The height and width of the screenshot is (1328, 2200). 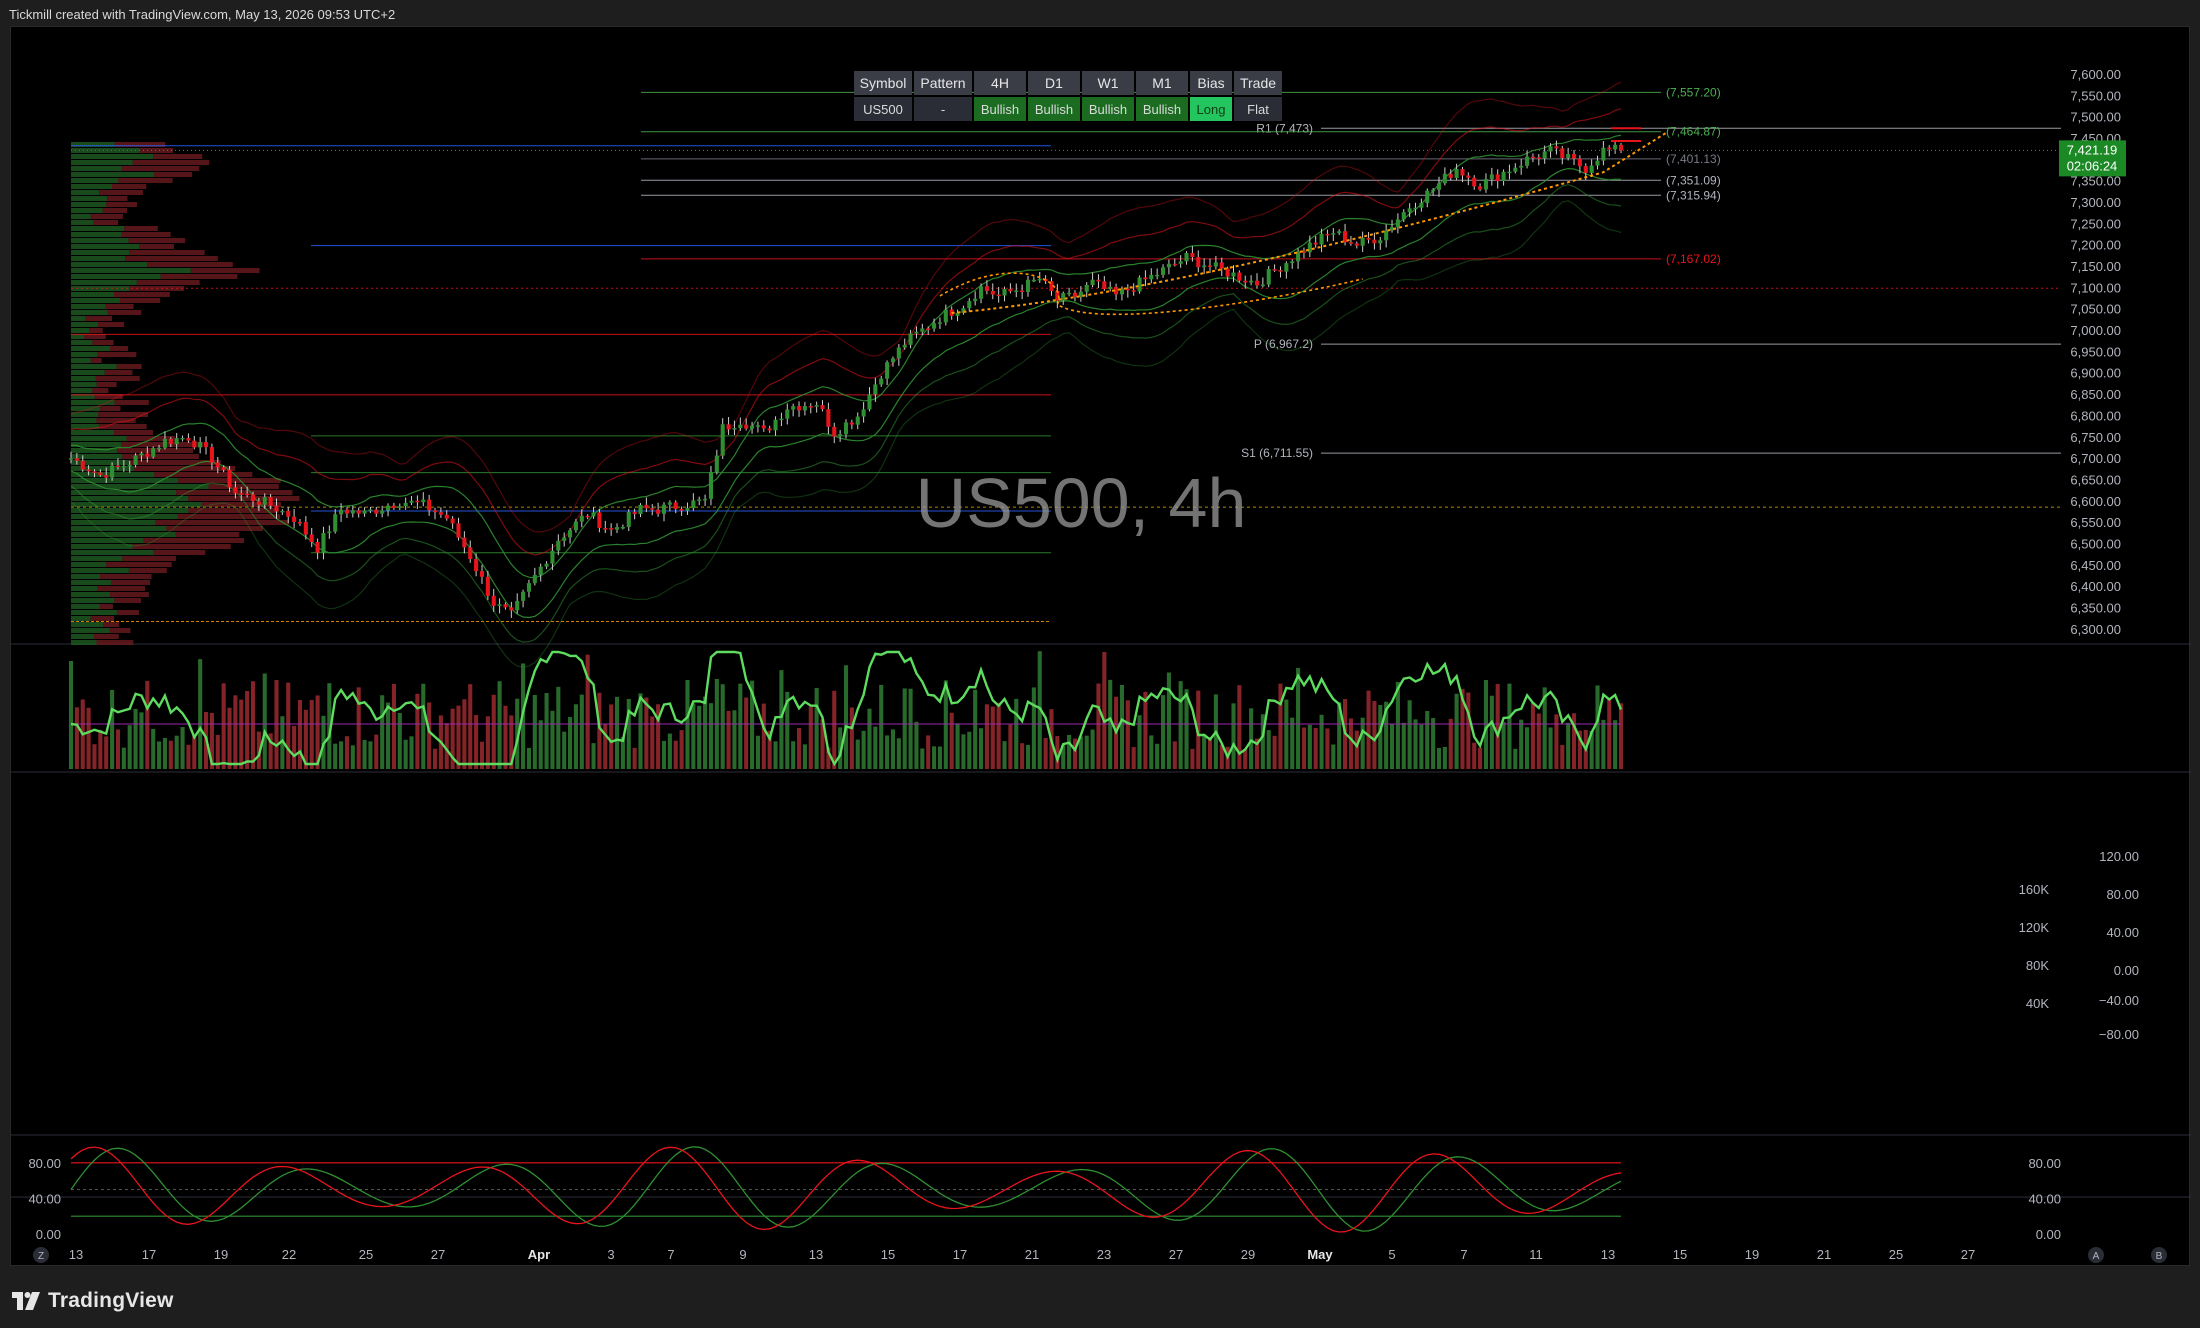 What do you see at coordinates (2092, 165) in the screenshot?
I see `bar-countdown: 02:06:24` at bounding box center [2092, 165].